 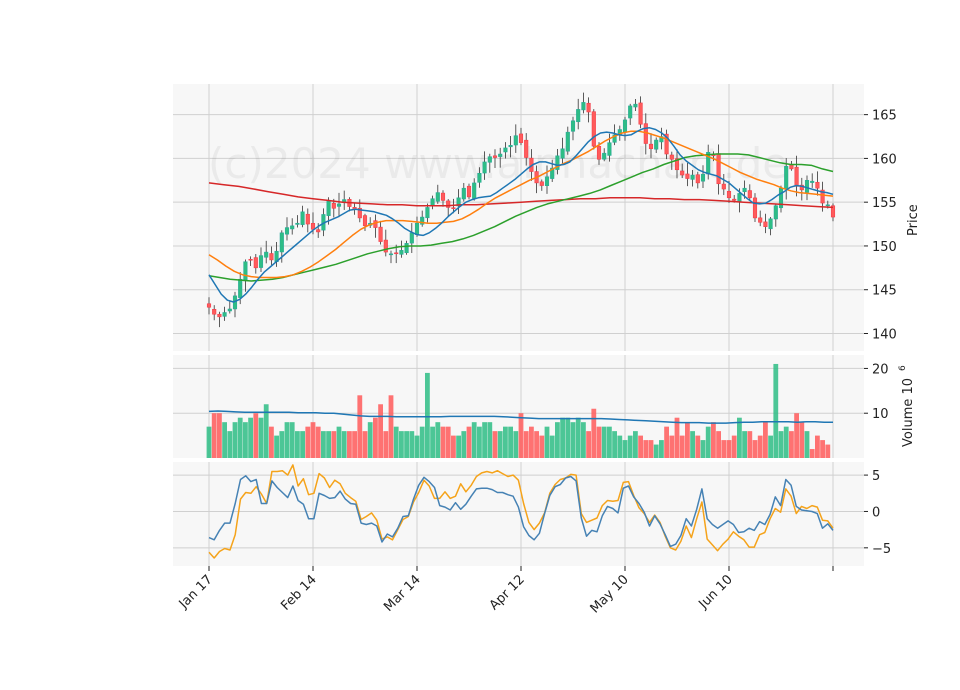 I want to click on price-tick-label: 150, so click(x=884, y=247).